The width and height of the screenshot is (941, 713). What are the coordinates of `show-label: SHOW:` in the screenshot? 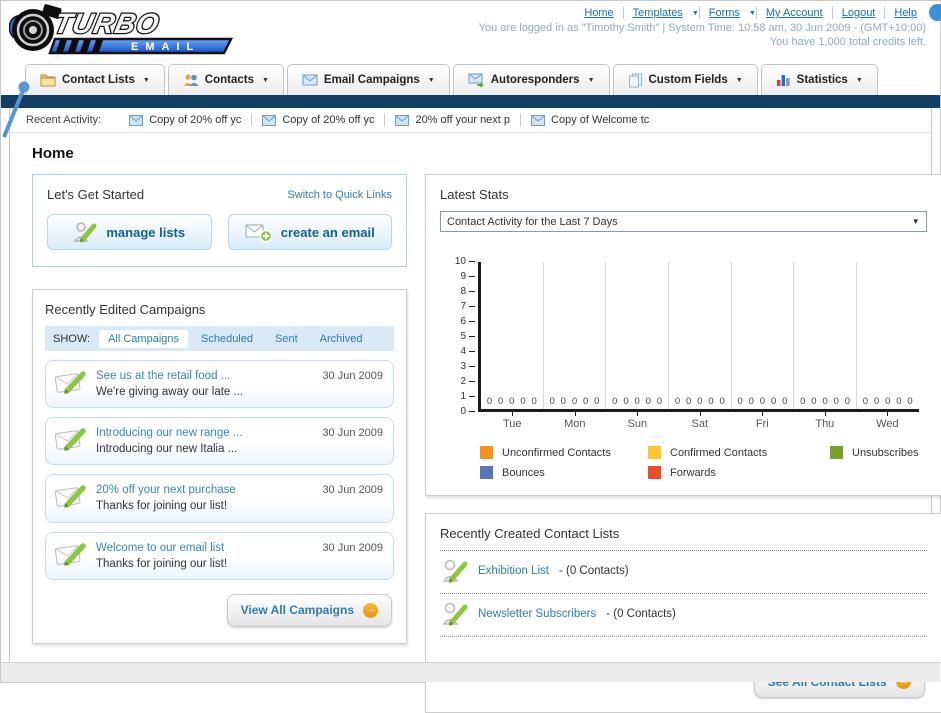 It's located at (72, 338).